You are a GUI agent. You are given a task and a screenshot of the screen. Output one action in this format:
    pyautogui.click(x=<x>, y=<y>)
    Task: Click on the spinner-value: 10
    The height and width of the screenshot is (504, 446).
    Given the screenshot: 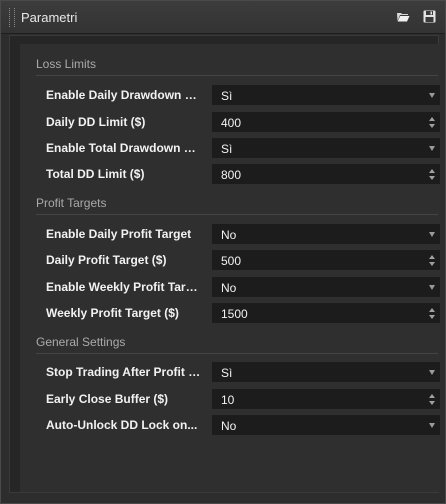 What is the action you would take?
    pyautogui.click(x=228, y=400)
    